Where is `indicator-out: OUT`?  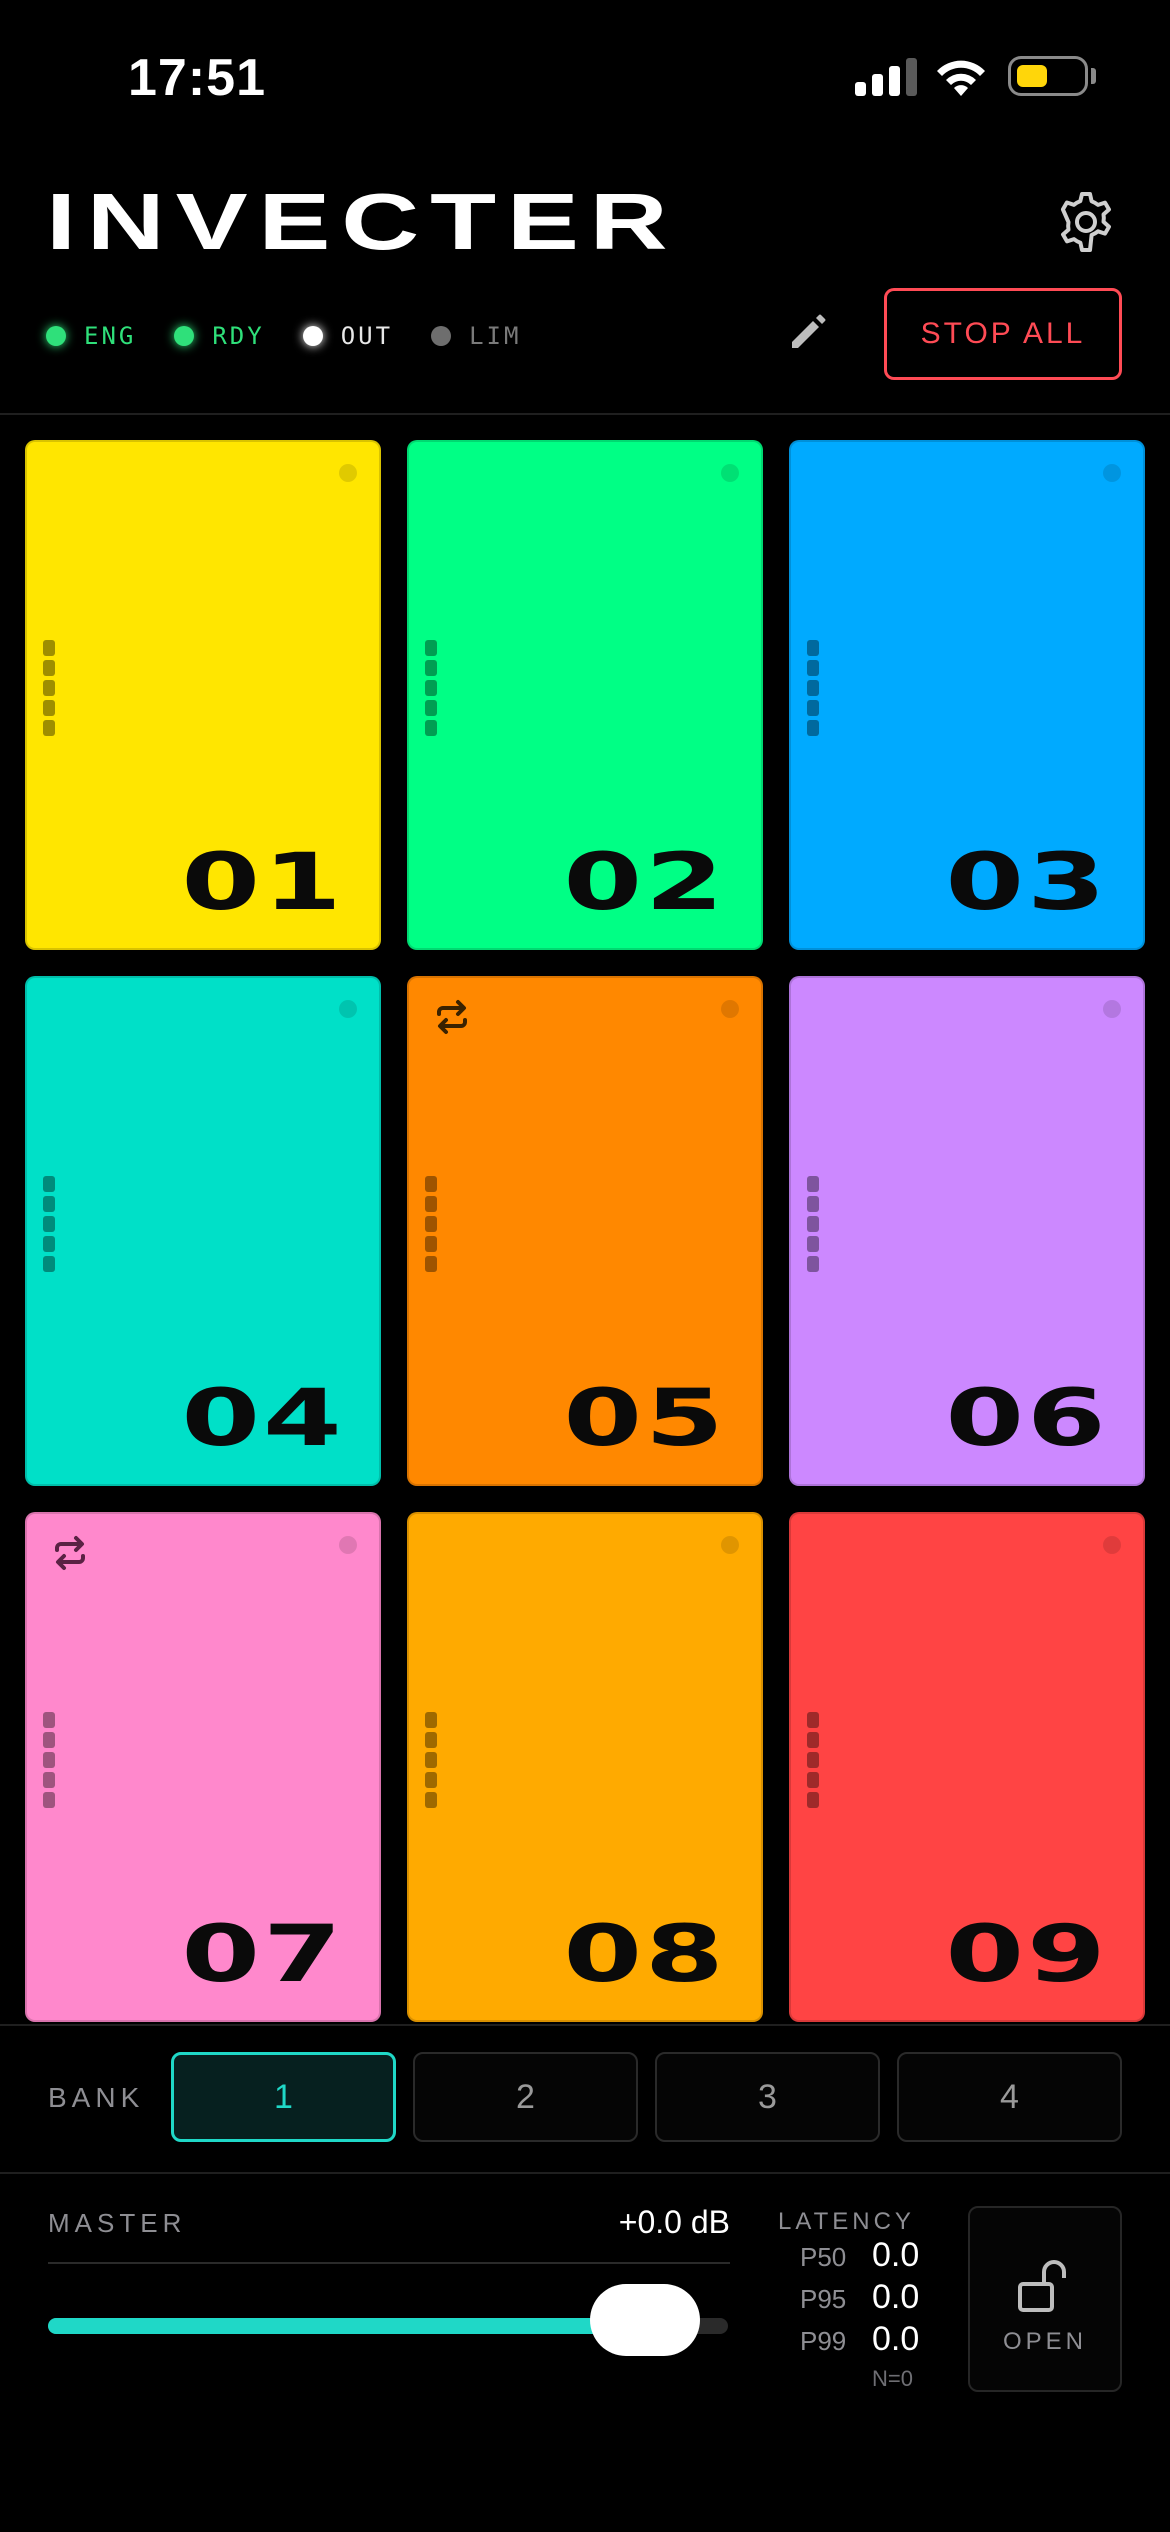
indicator-out: OUT is located at coordinates (348, 336).